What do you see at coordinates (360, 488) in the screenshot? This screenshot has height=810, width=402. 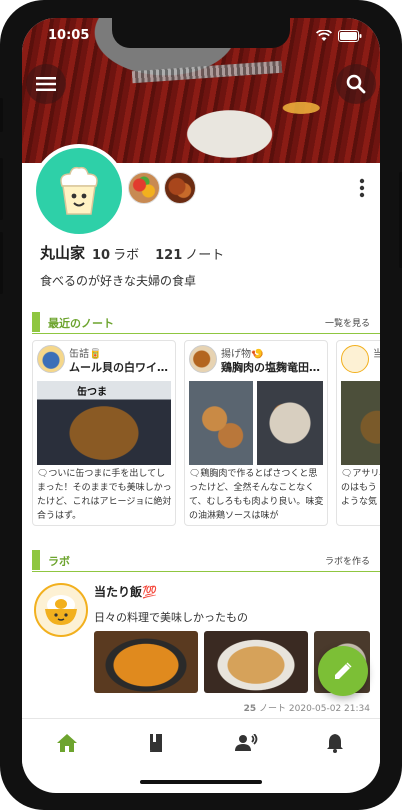 I see `note-excerpt: 🗨アサリ、め のはもう ような気` at bounding box center [360, 488].